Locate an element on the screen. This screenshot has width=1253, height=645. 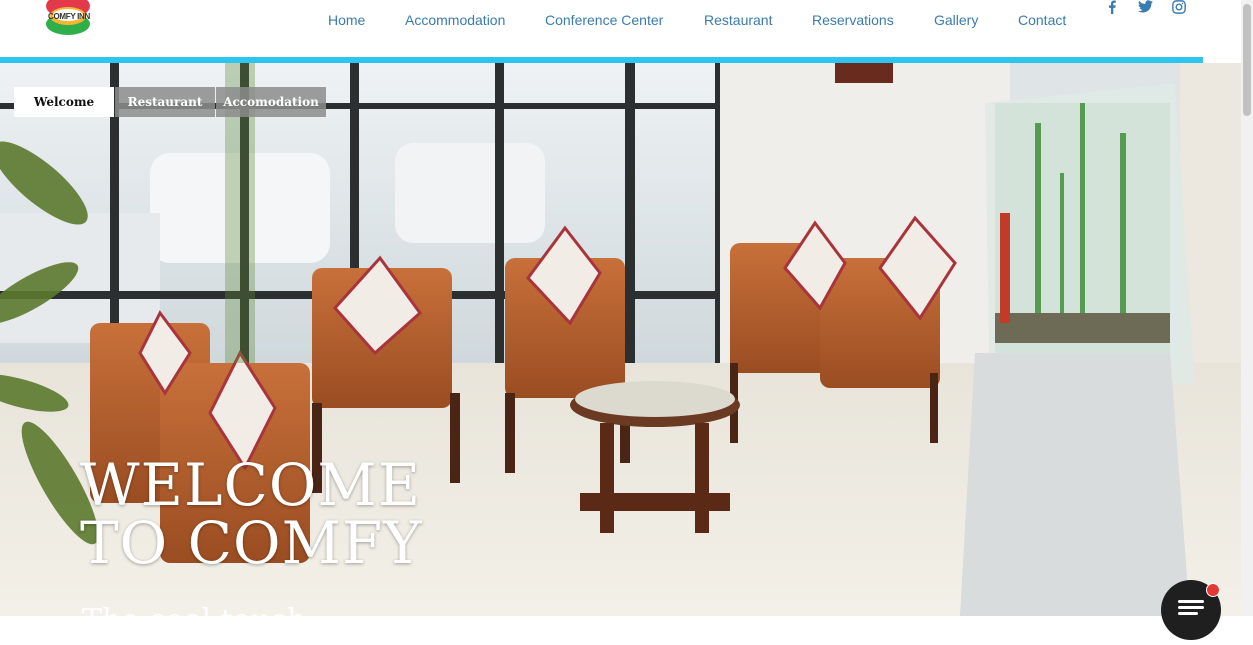
nav-conference-center: Conference Center is located at coordinates (604, 20).